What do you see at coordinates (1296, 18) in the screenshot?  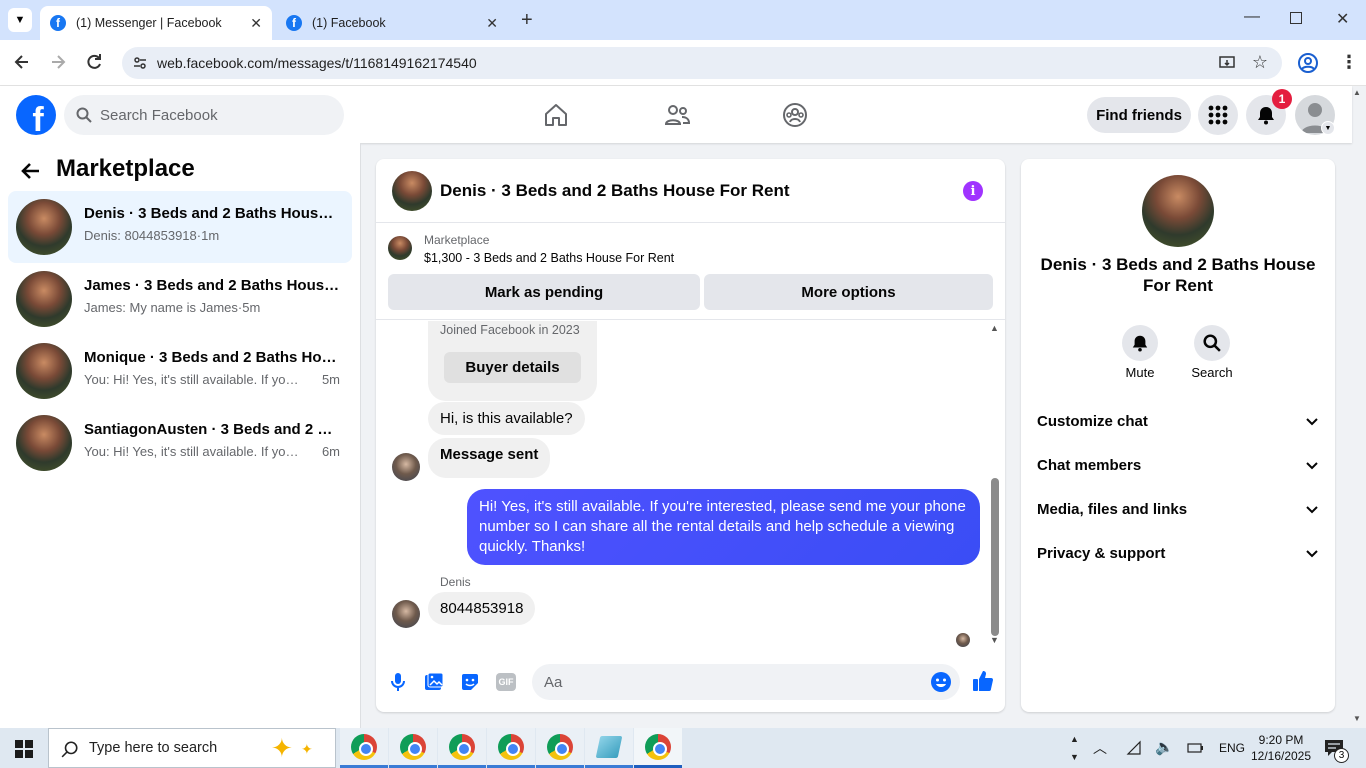 I see `maximize-icon` at bounding box center [1296, 18].